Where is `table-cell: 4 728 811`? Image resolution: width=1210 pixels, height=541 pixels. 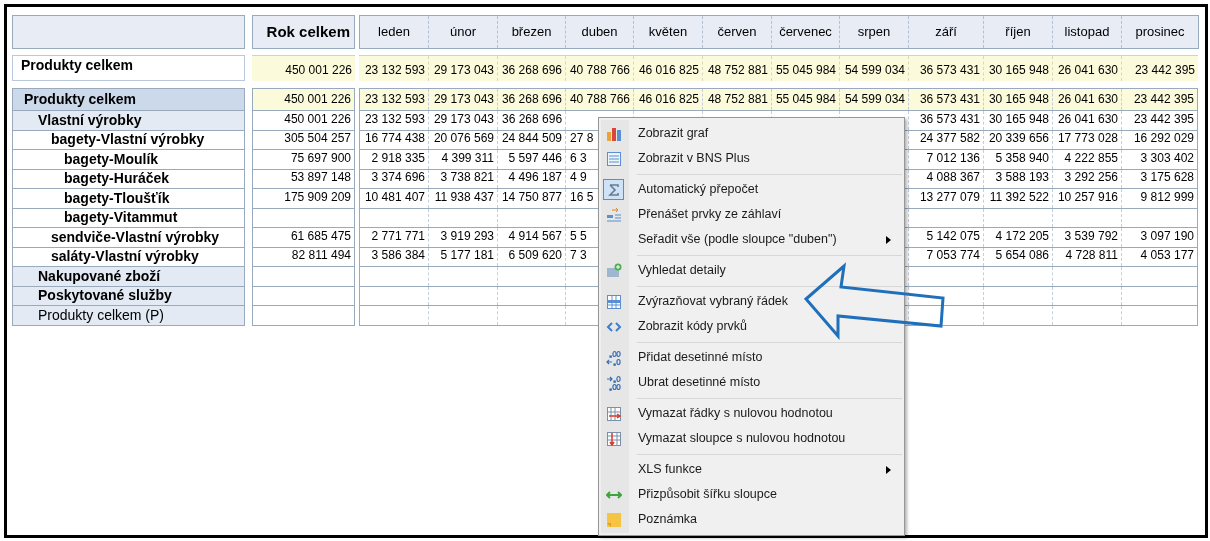 table-cell: 4 728 811 is located at coordinates (1087, 256).